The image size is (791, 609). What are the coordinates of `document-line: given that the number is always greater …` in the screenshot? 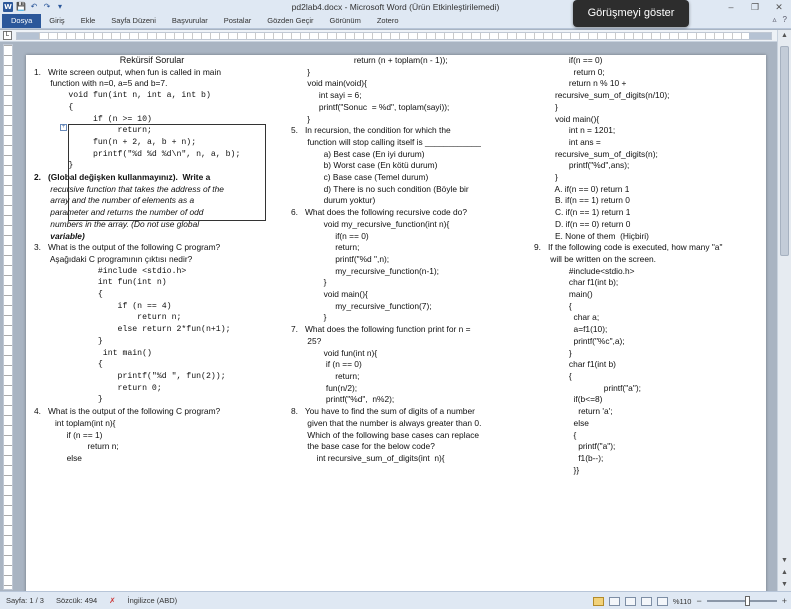 It's located at (386, 422).